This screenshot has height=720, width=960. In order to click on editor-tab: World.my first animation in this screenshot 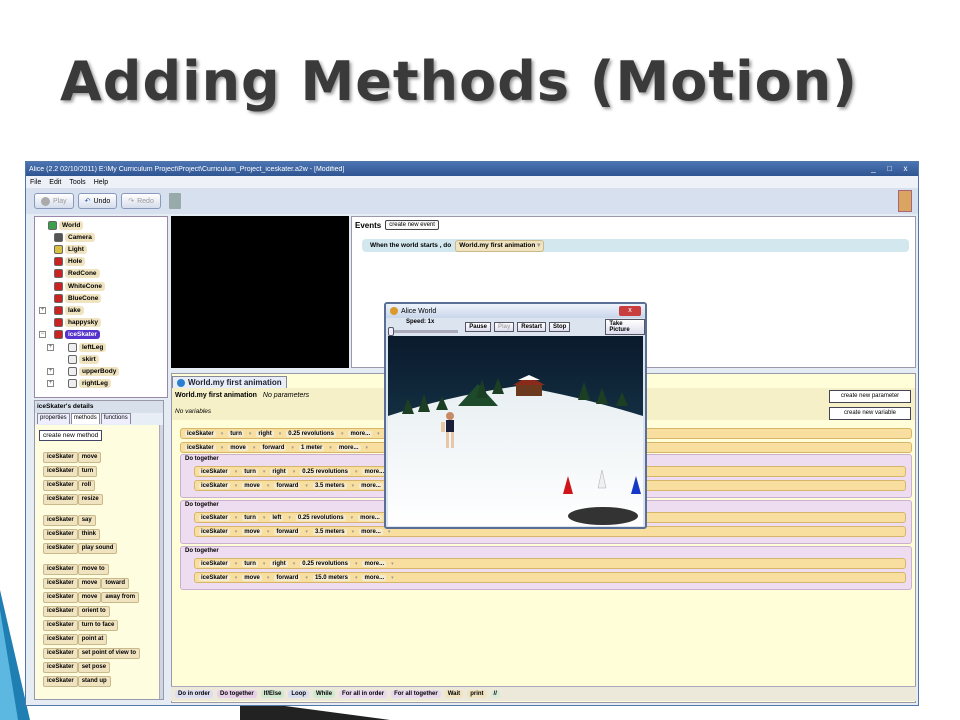, I will do `click(229, 382)`.